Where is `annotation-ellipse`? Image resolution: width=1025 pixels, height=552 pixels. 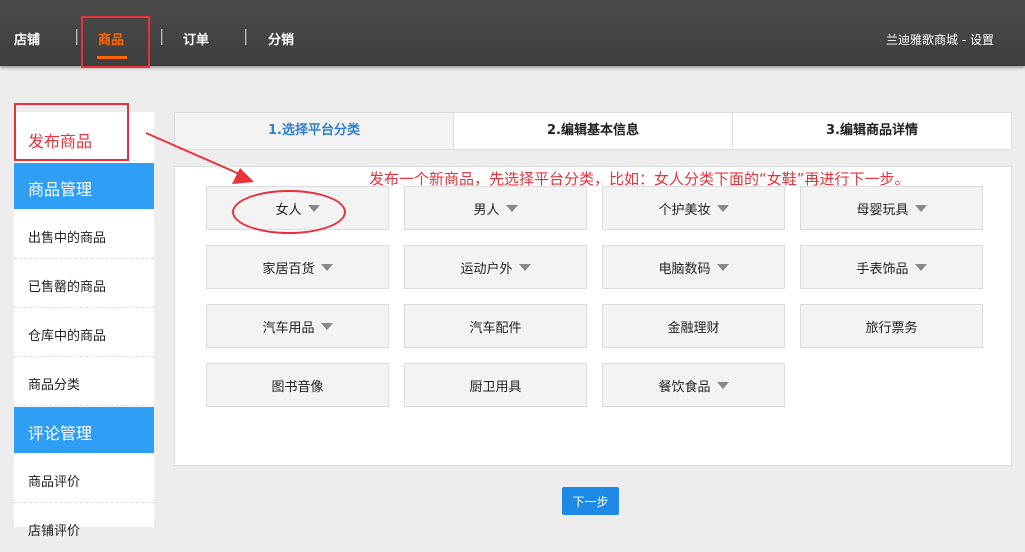 annotation-ellipse is located at coordinates (289, 212).